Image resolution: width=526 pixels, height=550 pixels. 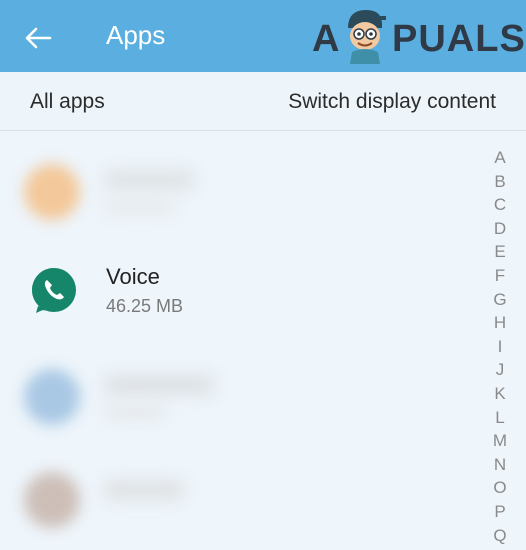 What do you see at coordinates (499, 418) in the screenshot?
I see `index-letter-l: L` at bounding box center [499, 418].